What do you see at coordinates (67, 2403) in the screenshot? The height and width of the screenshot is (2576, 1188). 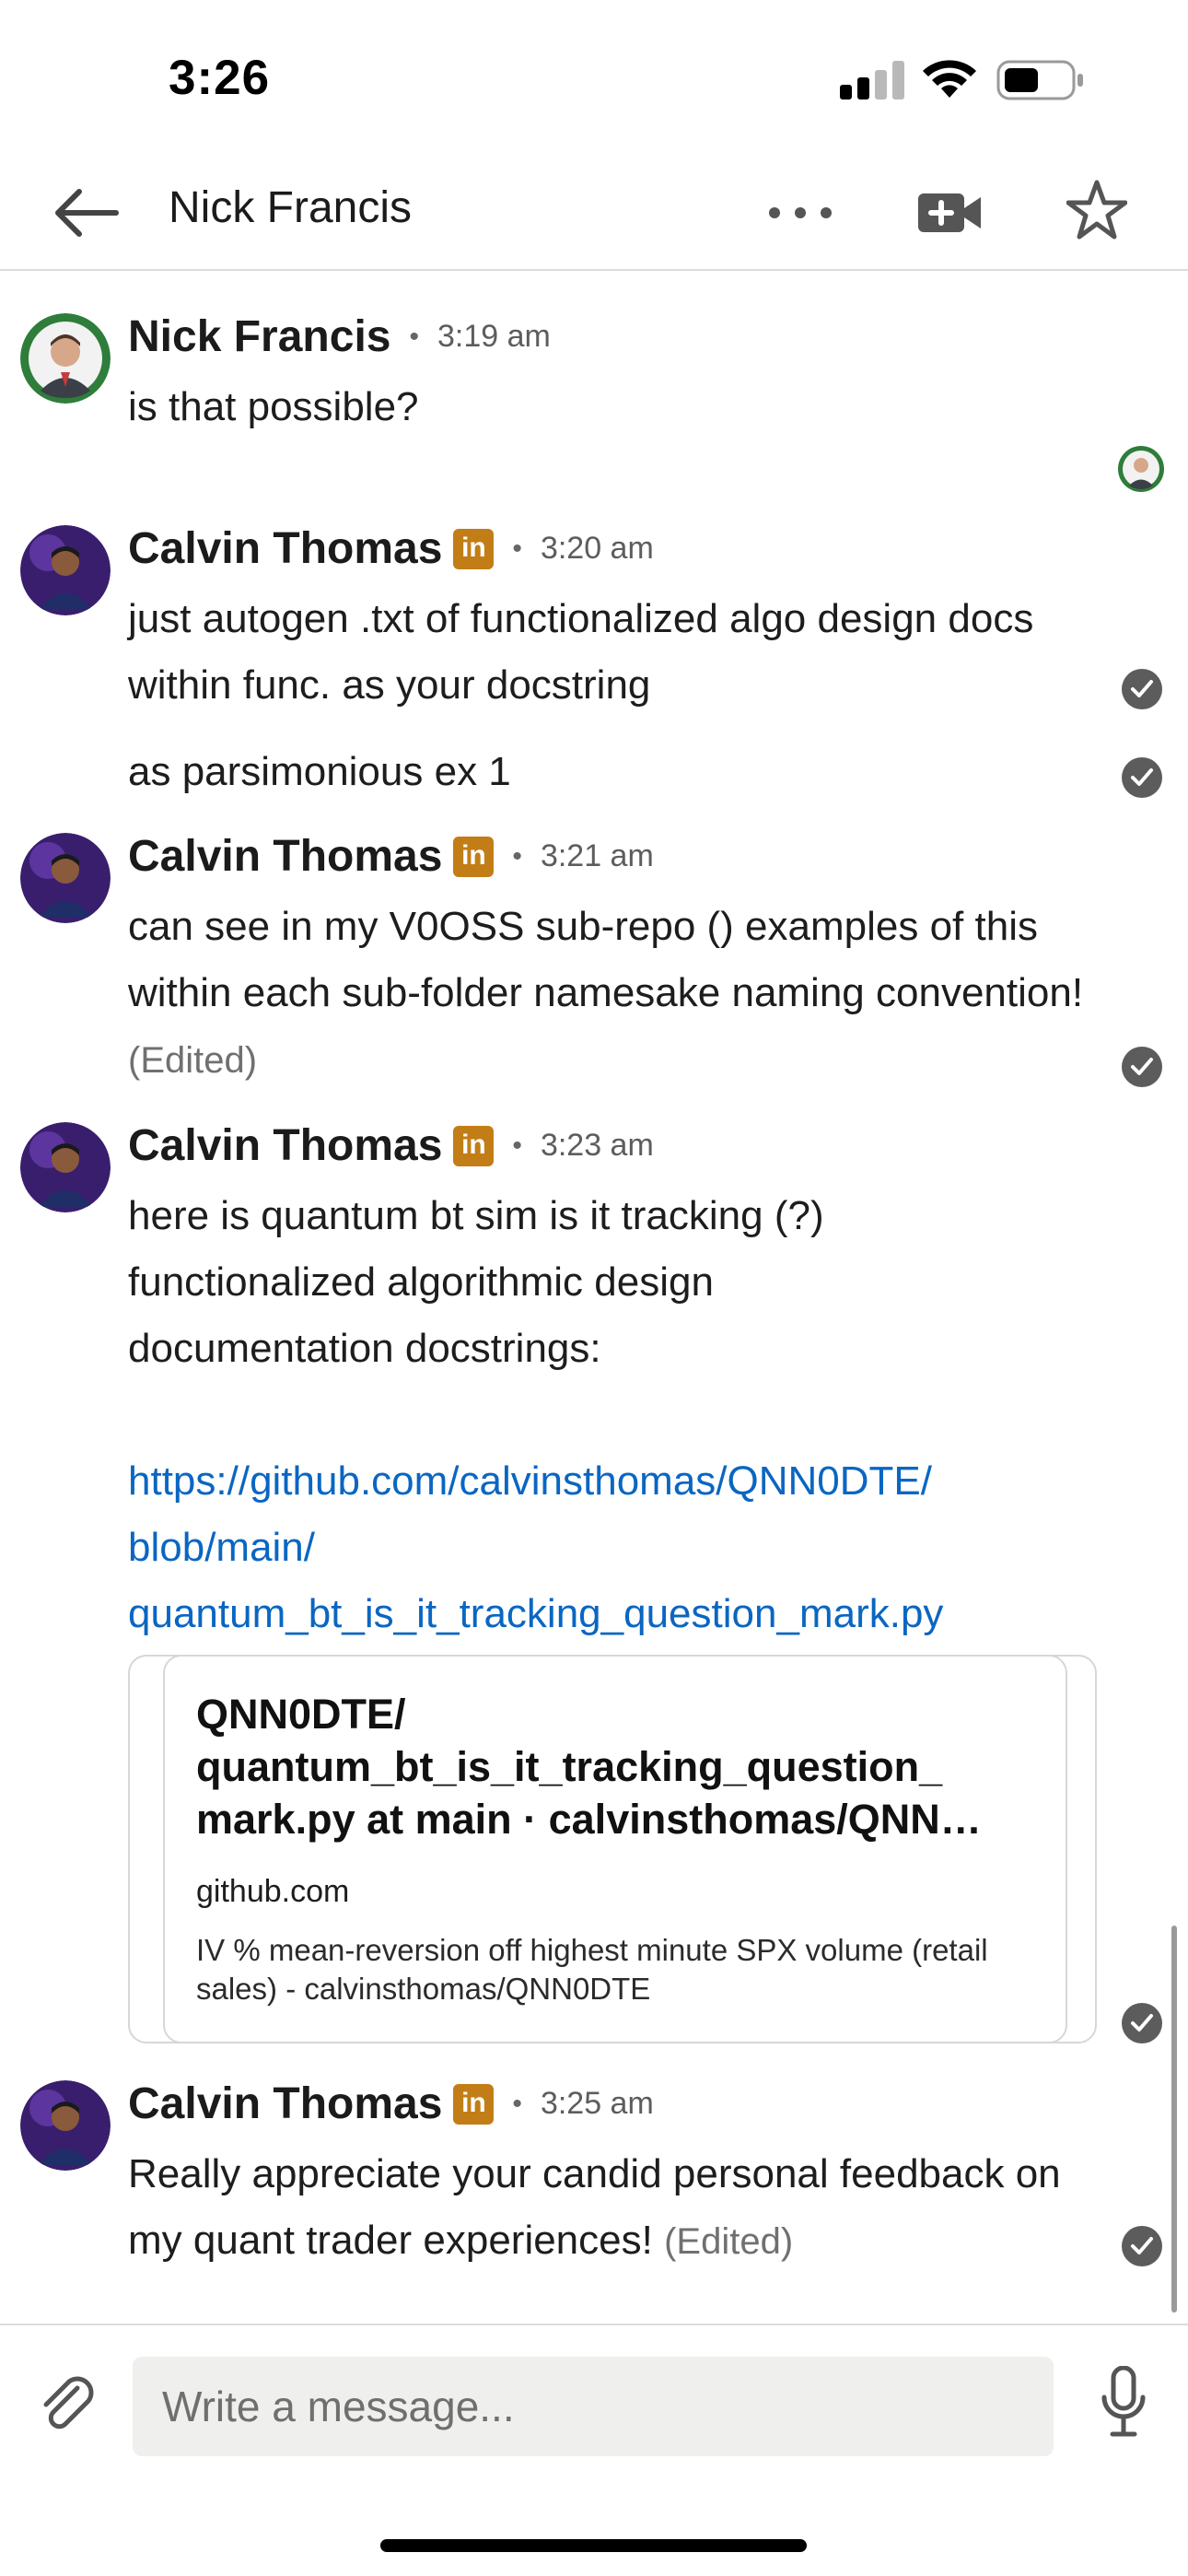 I see `paperclip-icon` at bounding box center [67, 2403].